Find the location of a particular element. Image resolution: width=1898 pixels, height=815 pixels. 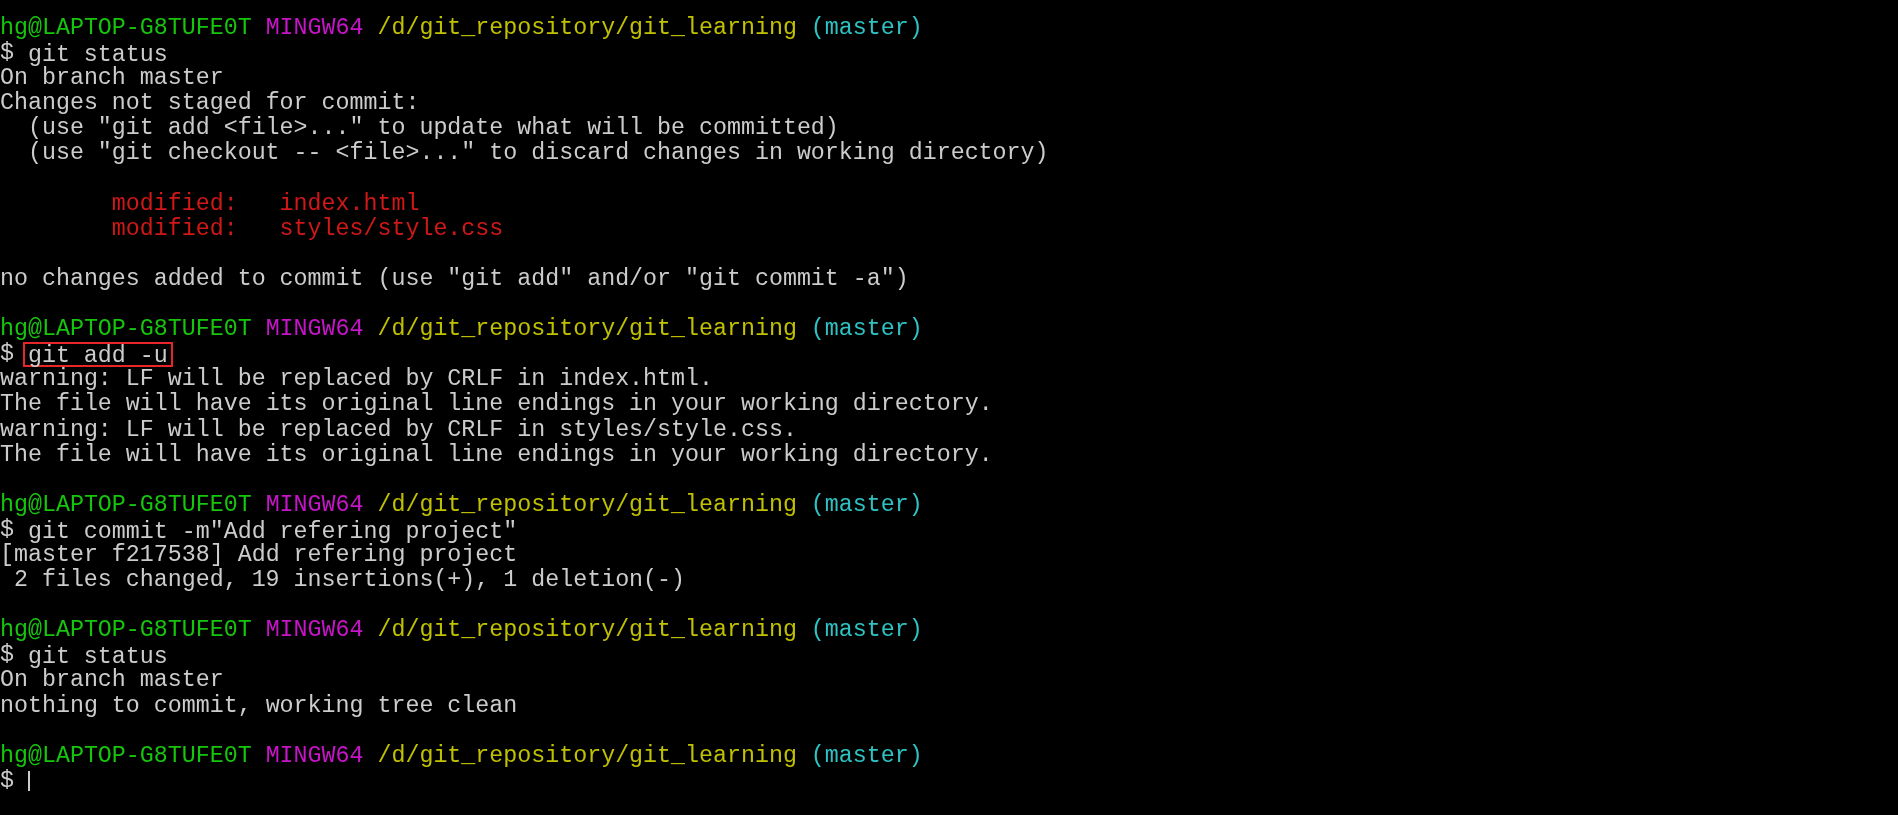

file-name: index.html is located at coordinates (349, 204).